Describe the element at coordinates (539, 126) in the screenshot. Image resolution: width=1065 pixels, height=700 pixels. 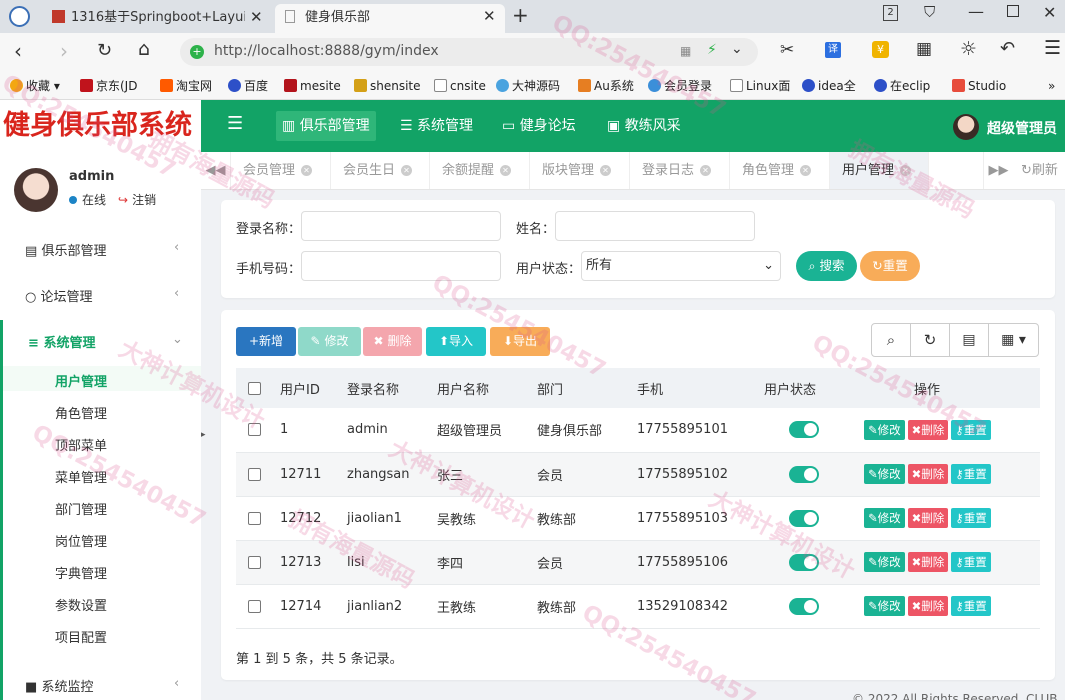
I see `nav-forum: ▭ 健身论坛` at that location.